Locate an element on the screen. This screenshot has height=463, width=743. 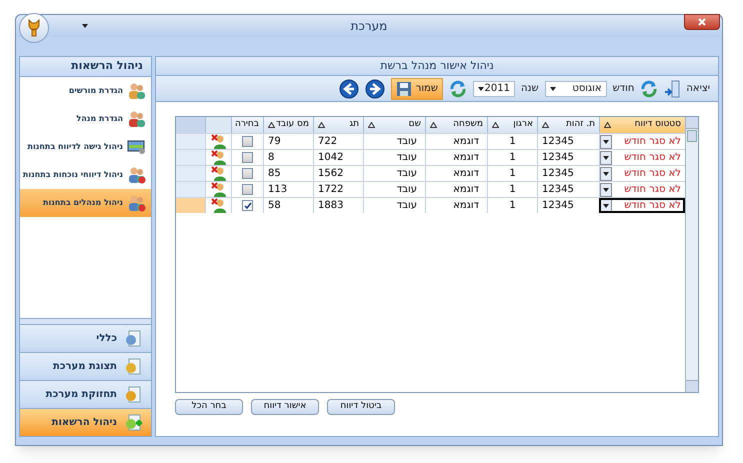
table-cell: 1722 is located at coordinates (338, 189).